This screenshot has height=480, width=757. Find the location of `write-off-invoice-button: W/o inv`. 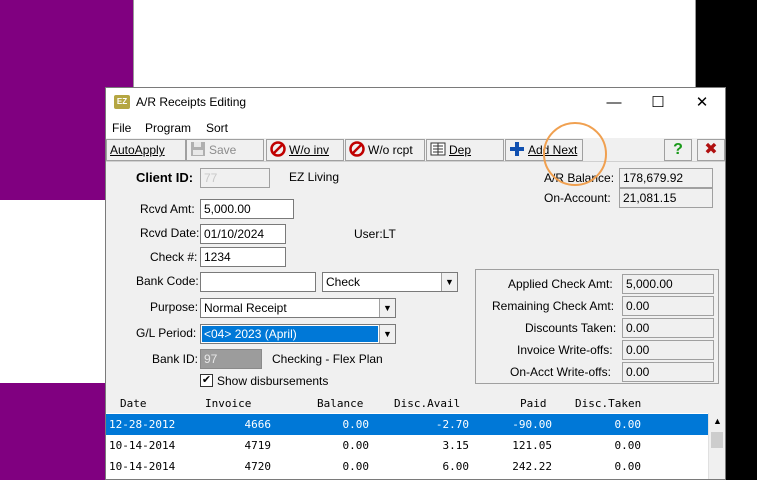

write-off-invoice-button: W/o inv is located at coordinates (305, 150).